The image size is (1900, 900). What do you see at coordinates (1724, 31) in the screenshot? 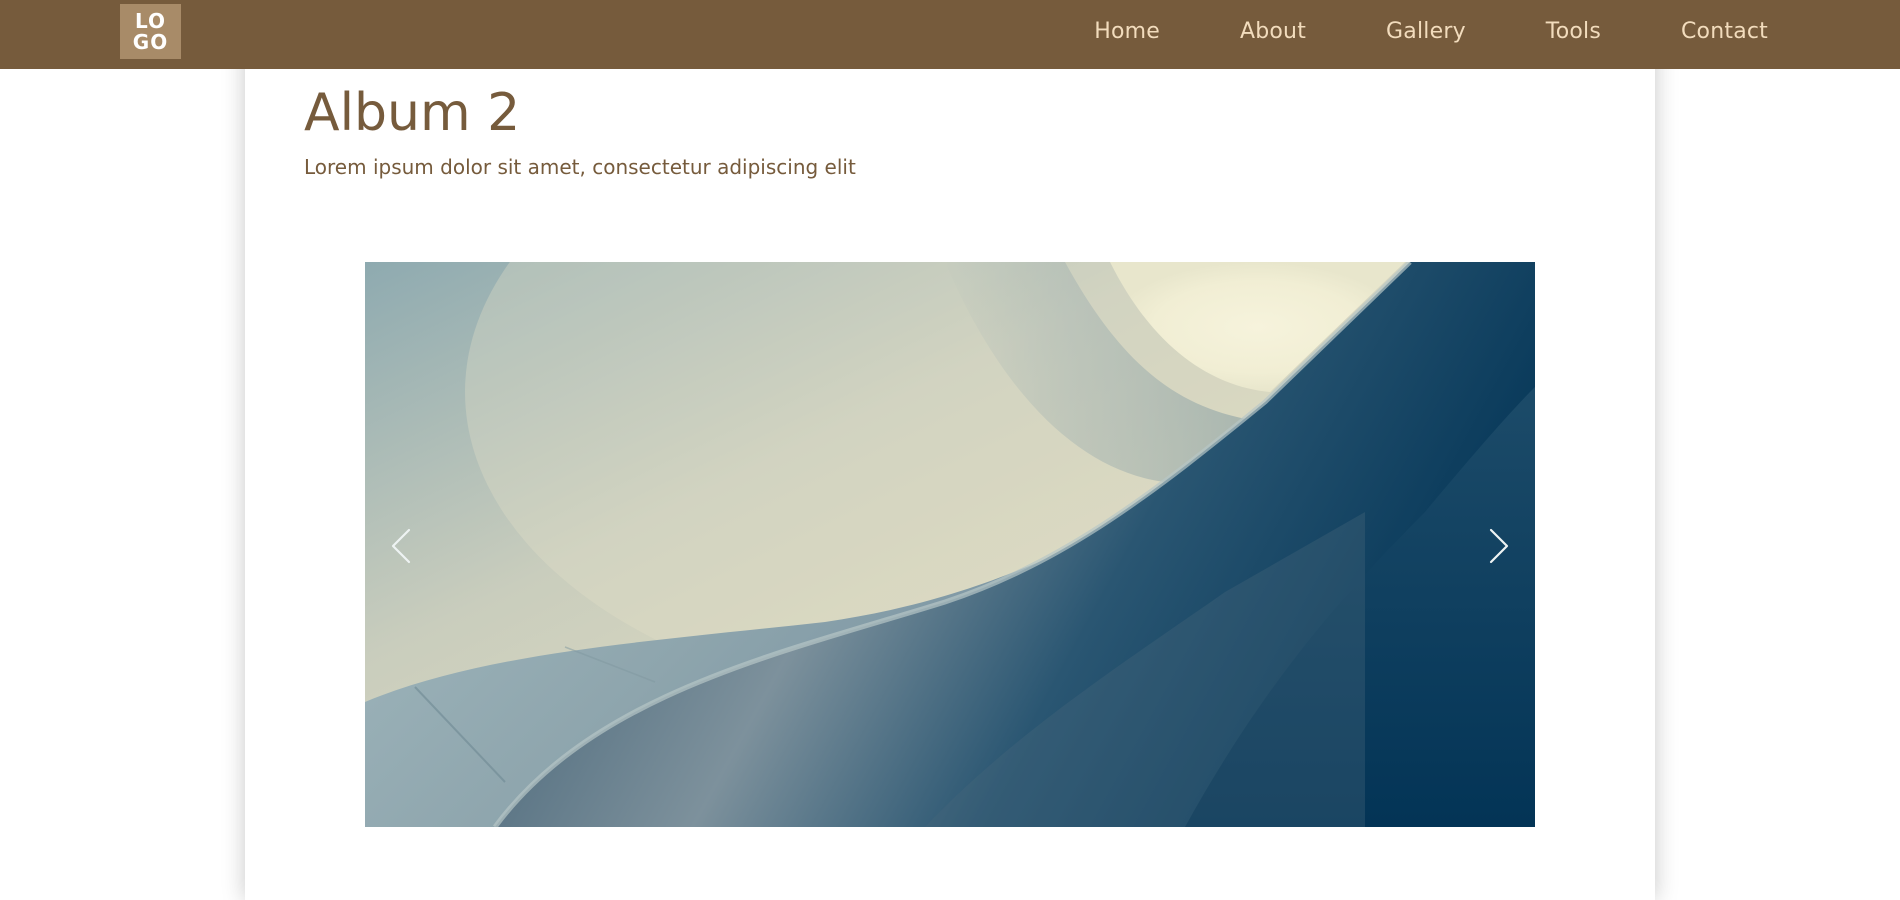
I see `nav-link-contact: Contact` at bounding box center [1724, 31].